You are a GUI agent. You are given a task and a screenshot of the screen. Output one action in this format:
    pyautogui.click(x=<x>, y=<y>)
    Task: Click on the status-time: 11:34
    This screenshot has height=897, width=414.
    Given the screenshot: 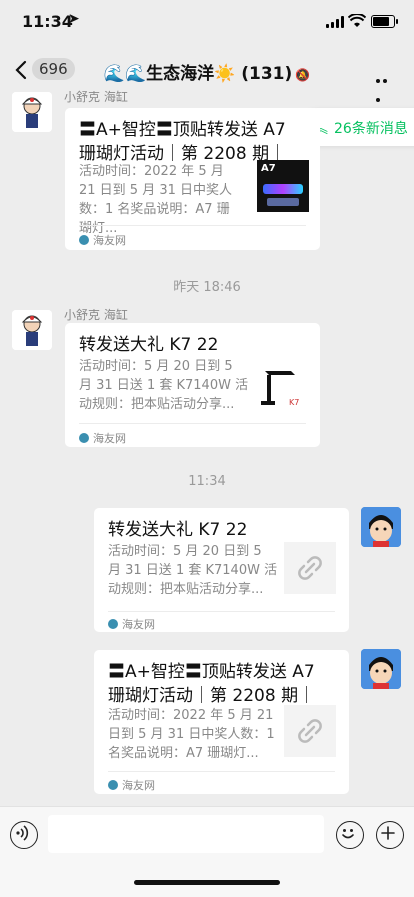 What is the action you would take?
    pyautogui.click(x=47, y=21)
    